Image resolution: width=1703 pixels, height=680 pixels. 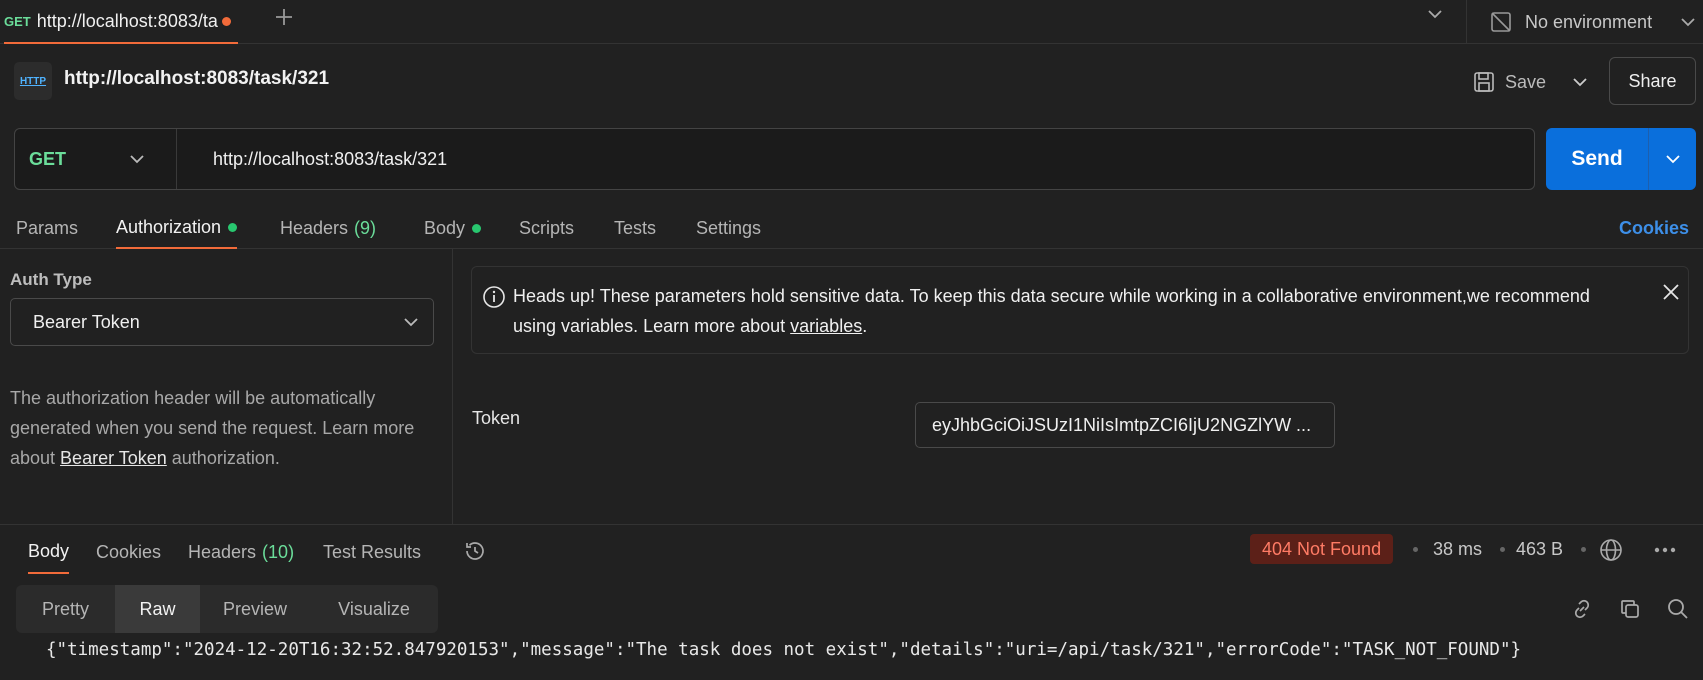 I want to click on close-notice-button, so click(x=1671, y=292).